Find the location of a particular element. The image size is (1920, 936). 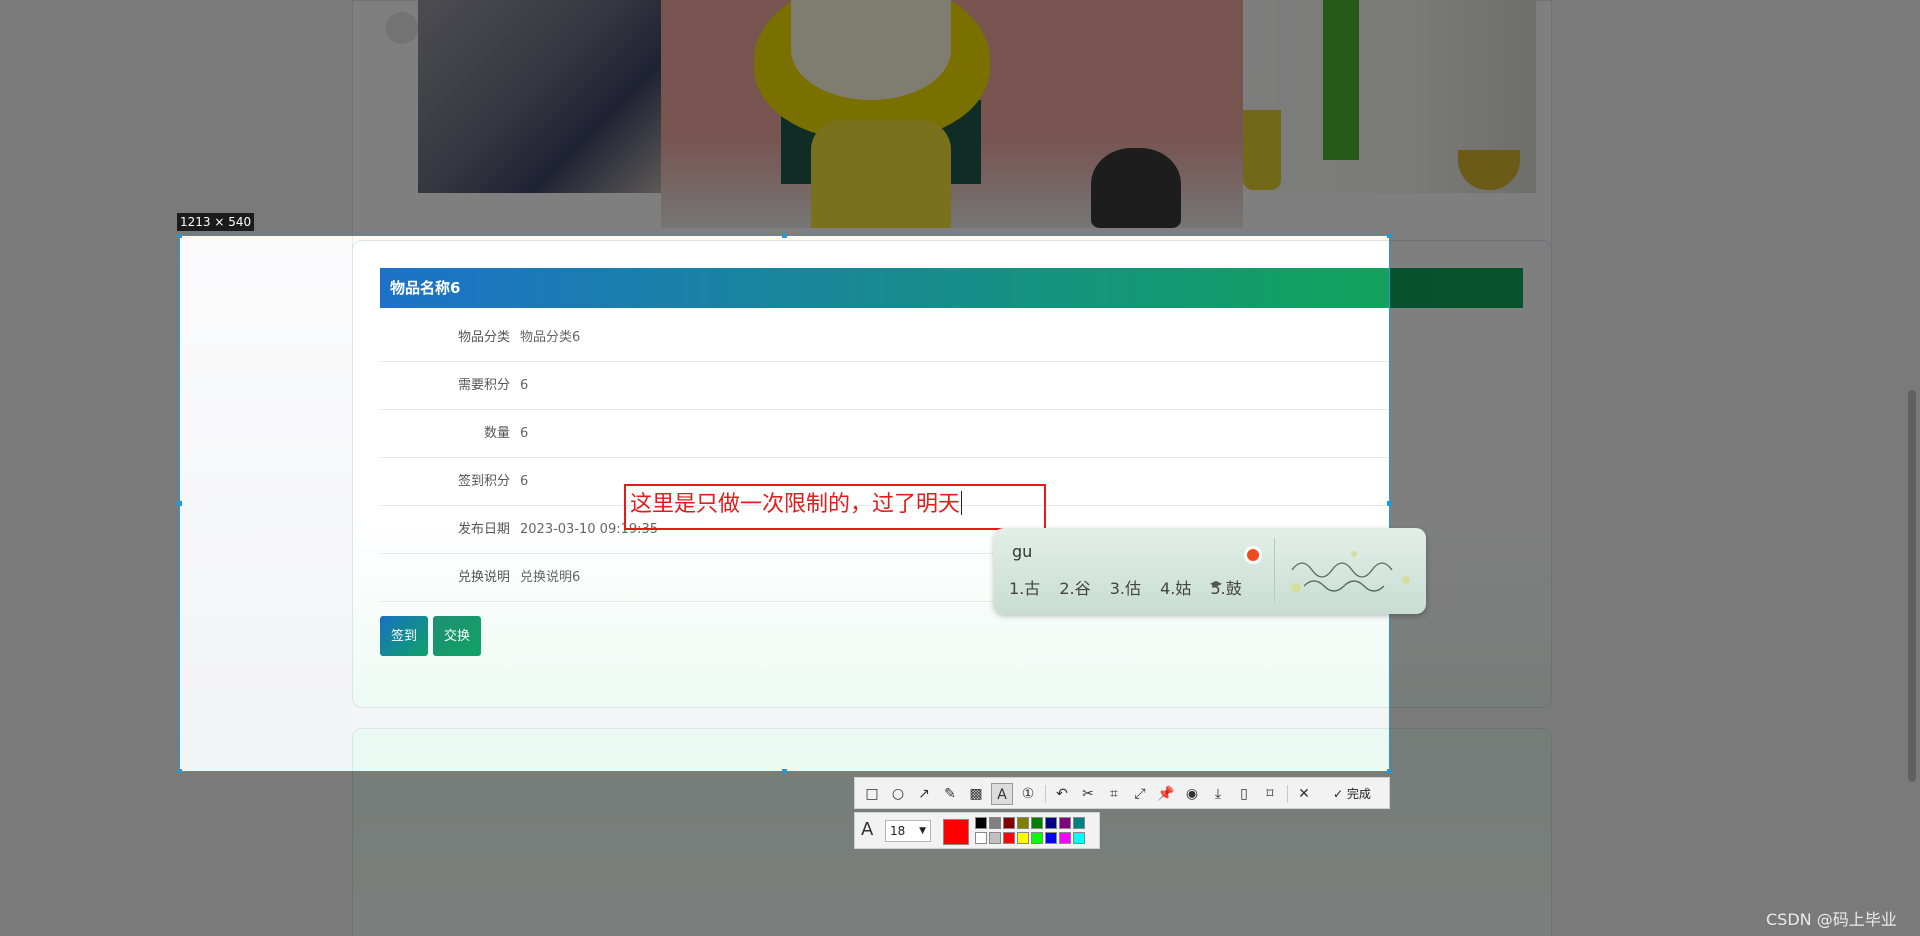

record-tool-icon: ◉ is located at coordinates (1192, 794).